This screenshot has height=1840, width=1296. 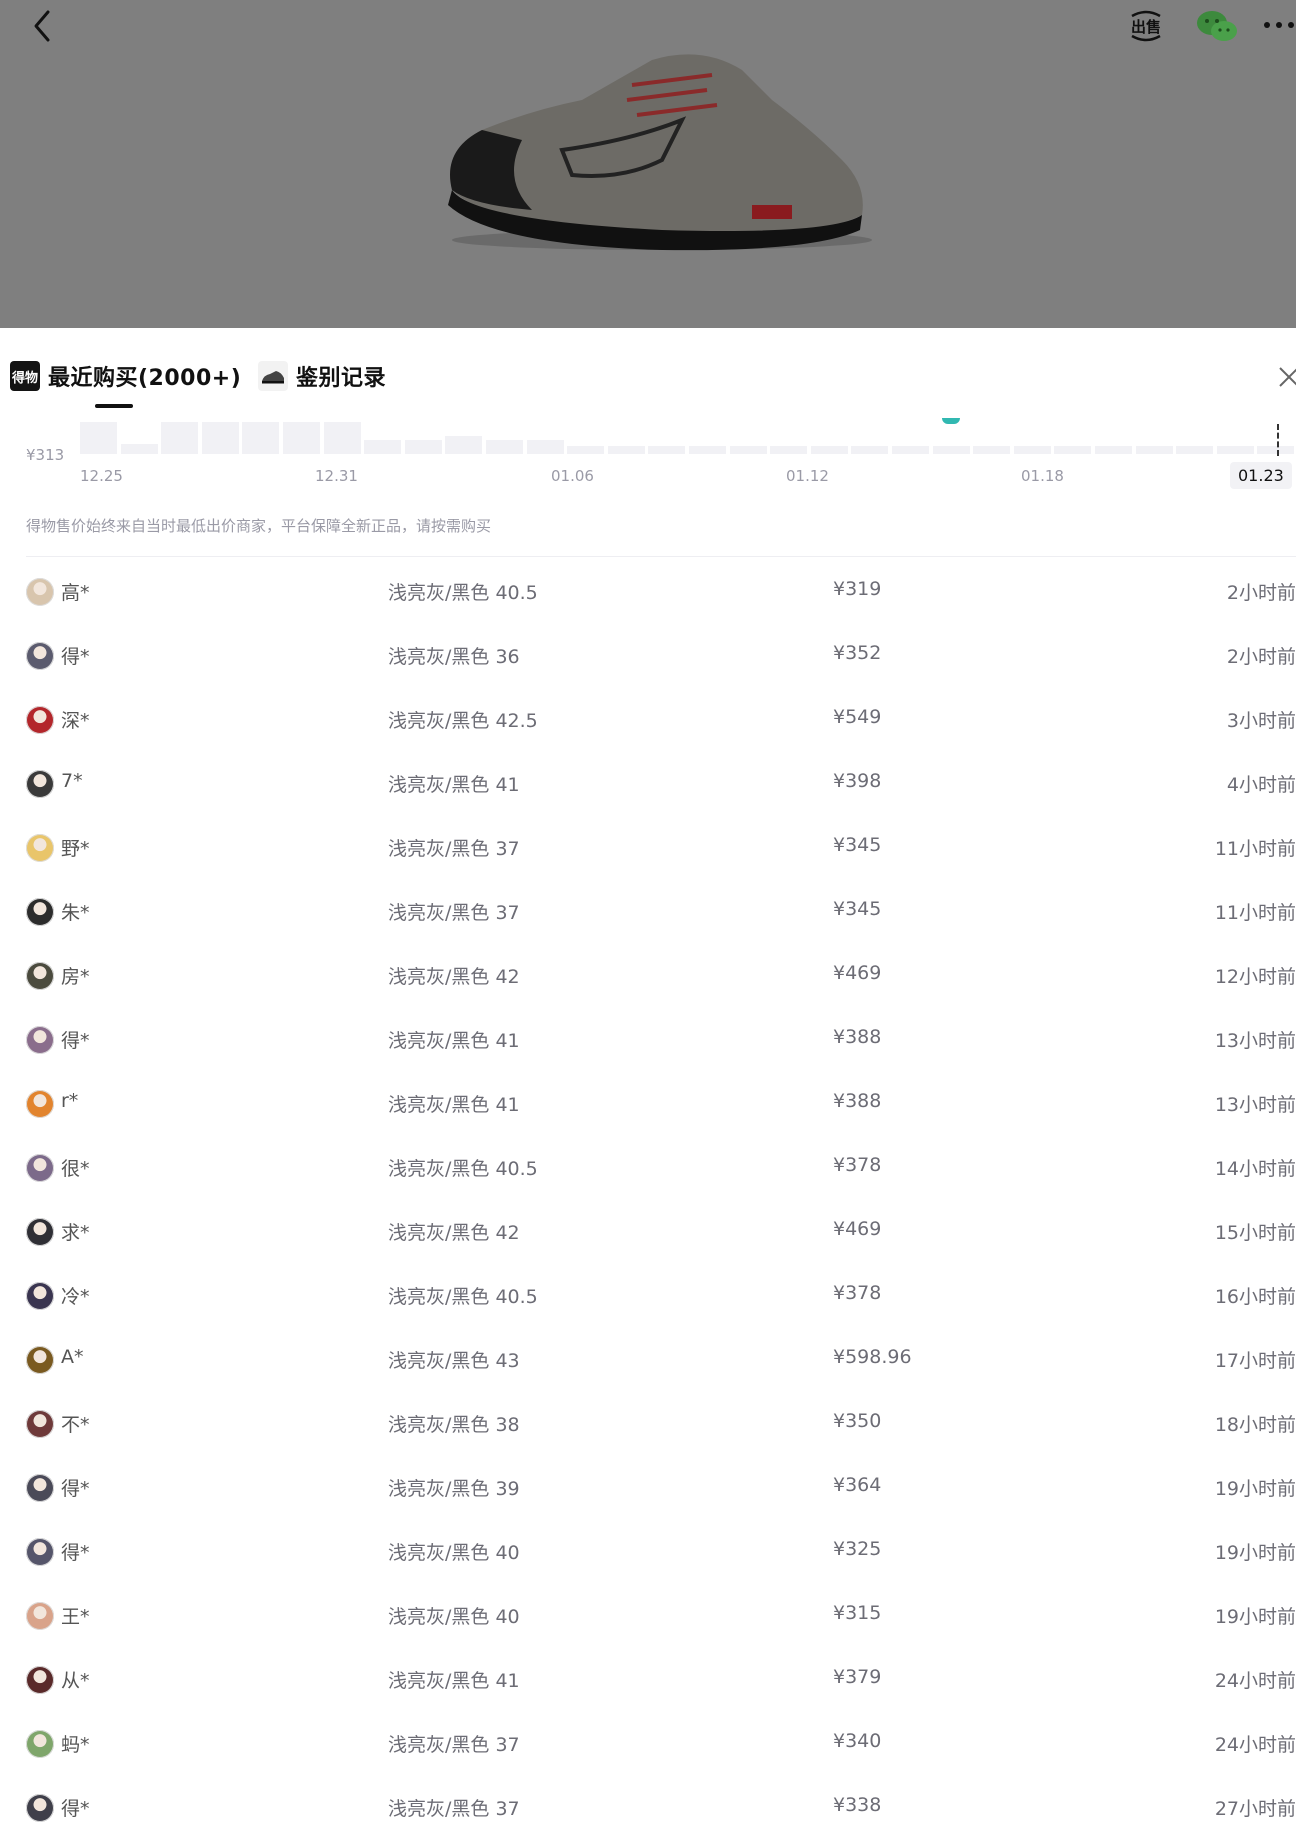 I want to click on active-tab-indicator, so click(x=114, y=406).